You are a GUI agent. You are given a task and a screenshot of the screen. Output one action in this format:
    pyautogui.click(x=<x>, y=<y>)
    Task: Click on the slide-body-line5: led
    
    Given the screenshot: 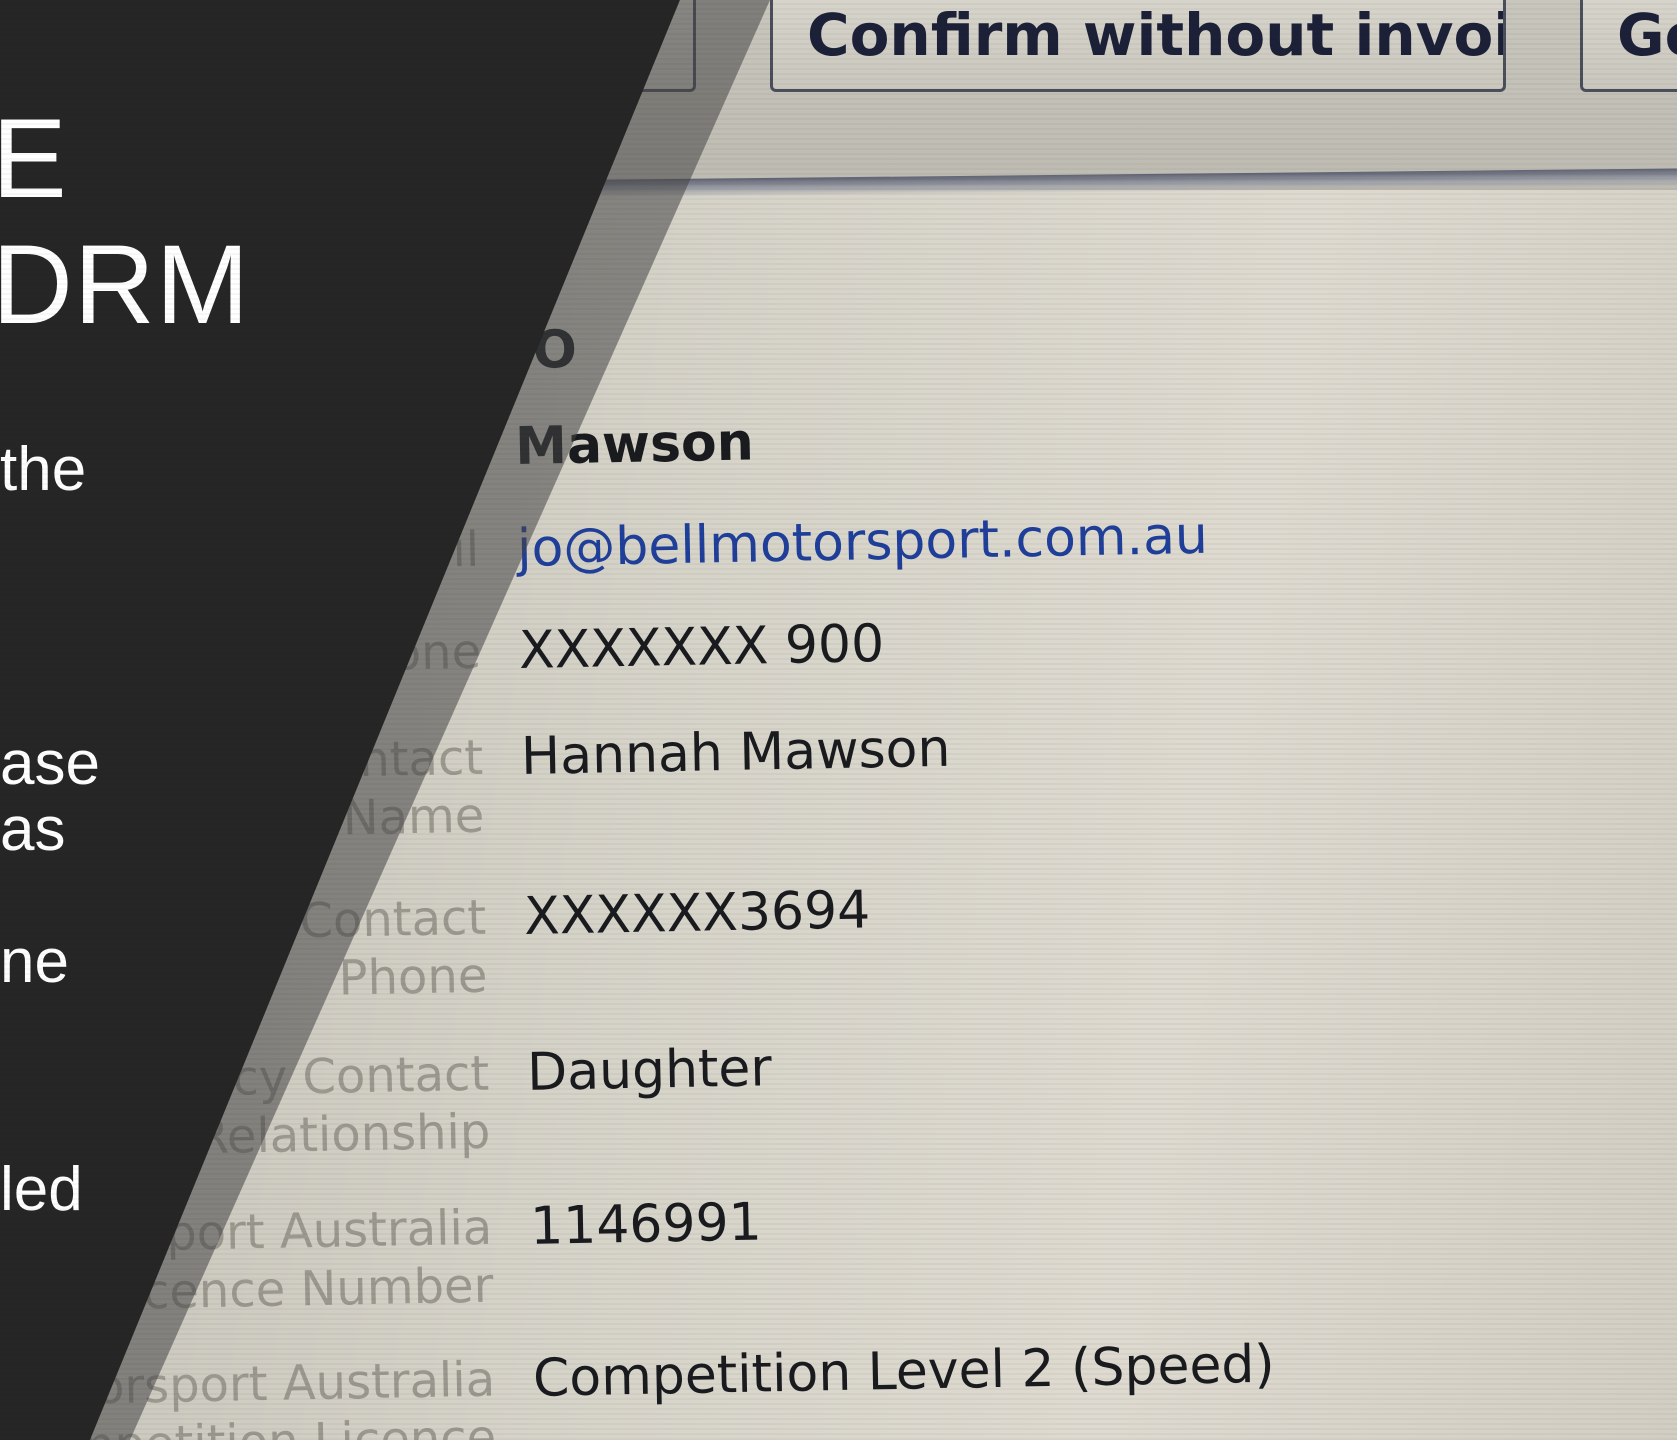 What is the action you would take?
    pyautogui.click(x=41, y=1189)
    